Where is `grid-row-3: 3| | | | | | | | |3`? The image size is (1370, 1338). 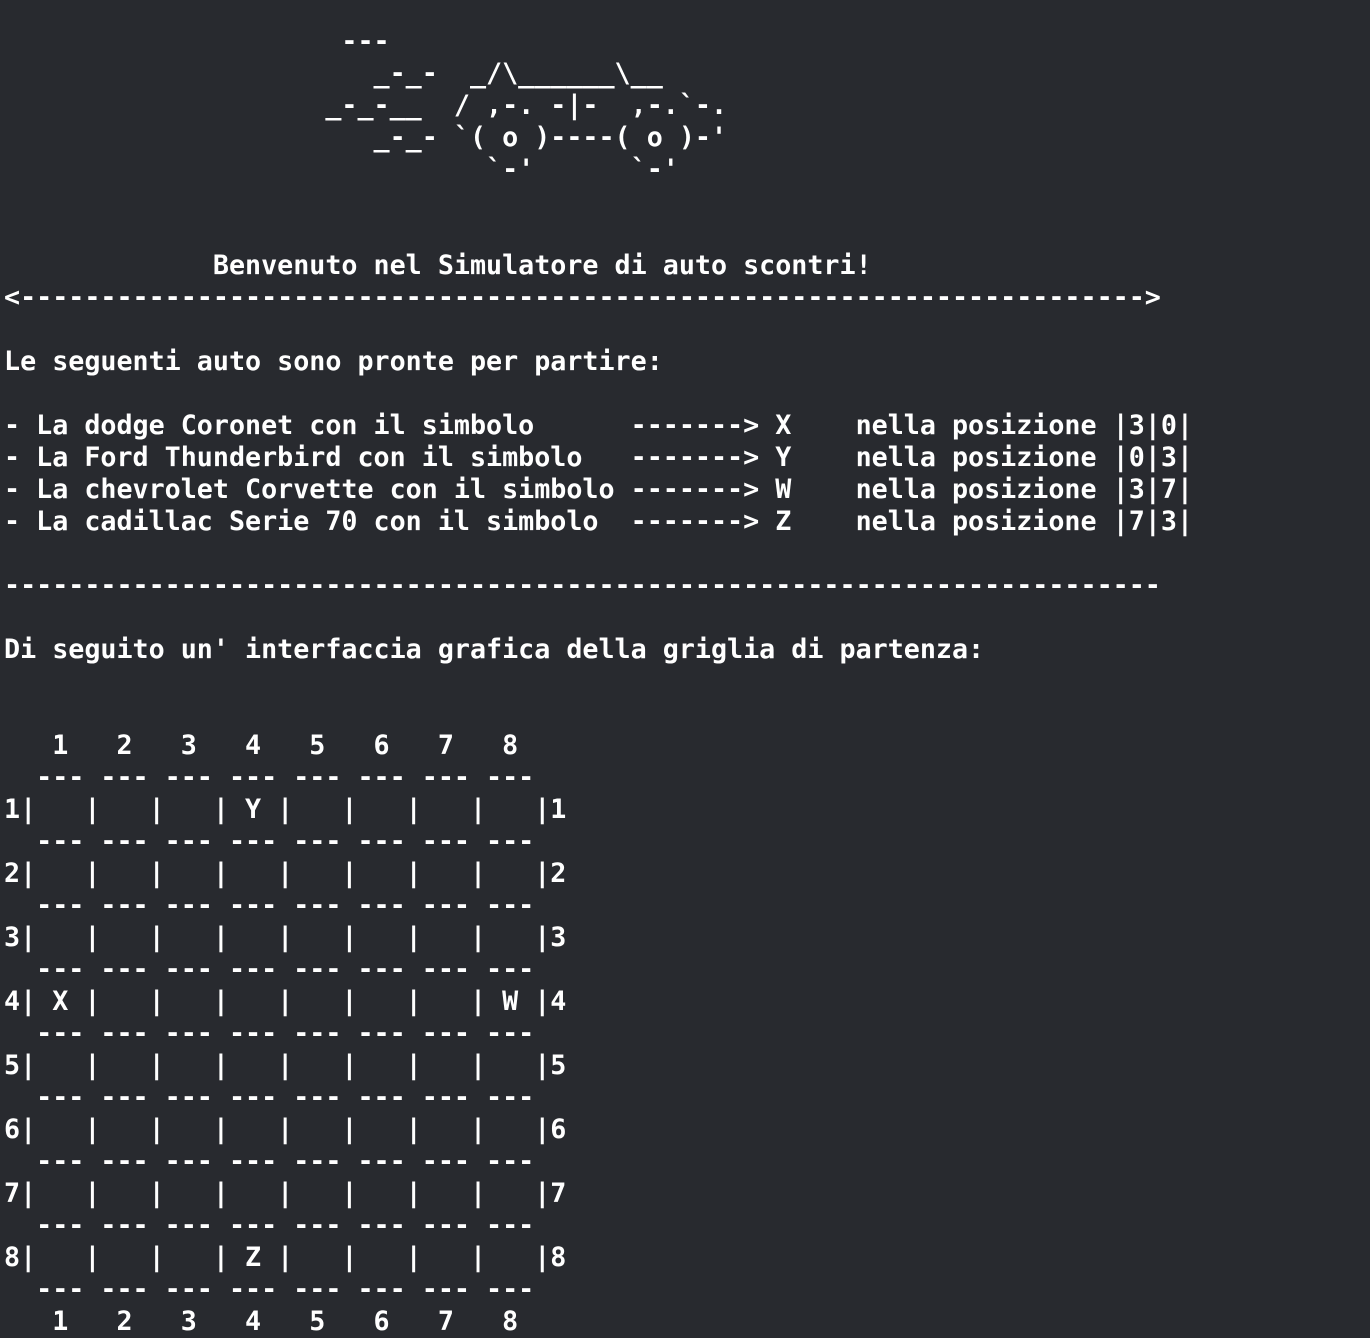 grid-row-3: 3| | | | | | | | |3 is located at coordinates (285, 937).